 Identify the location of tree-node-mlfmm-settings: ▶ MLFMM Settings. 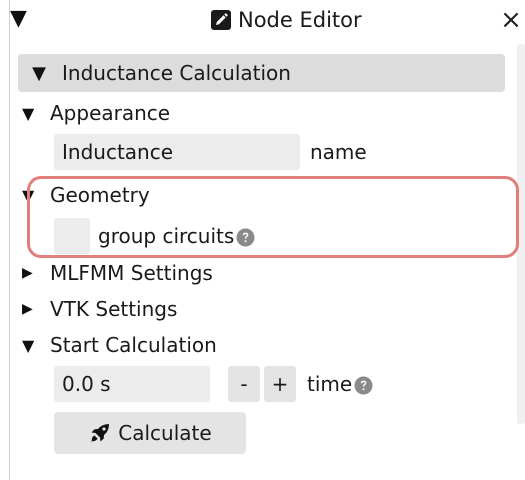
(117, 273).